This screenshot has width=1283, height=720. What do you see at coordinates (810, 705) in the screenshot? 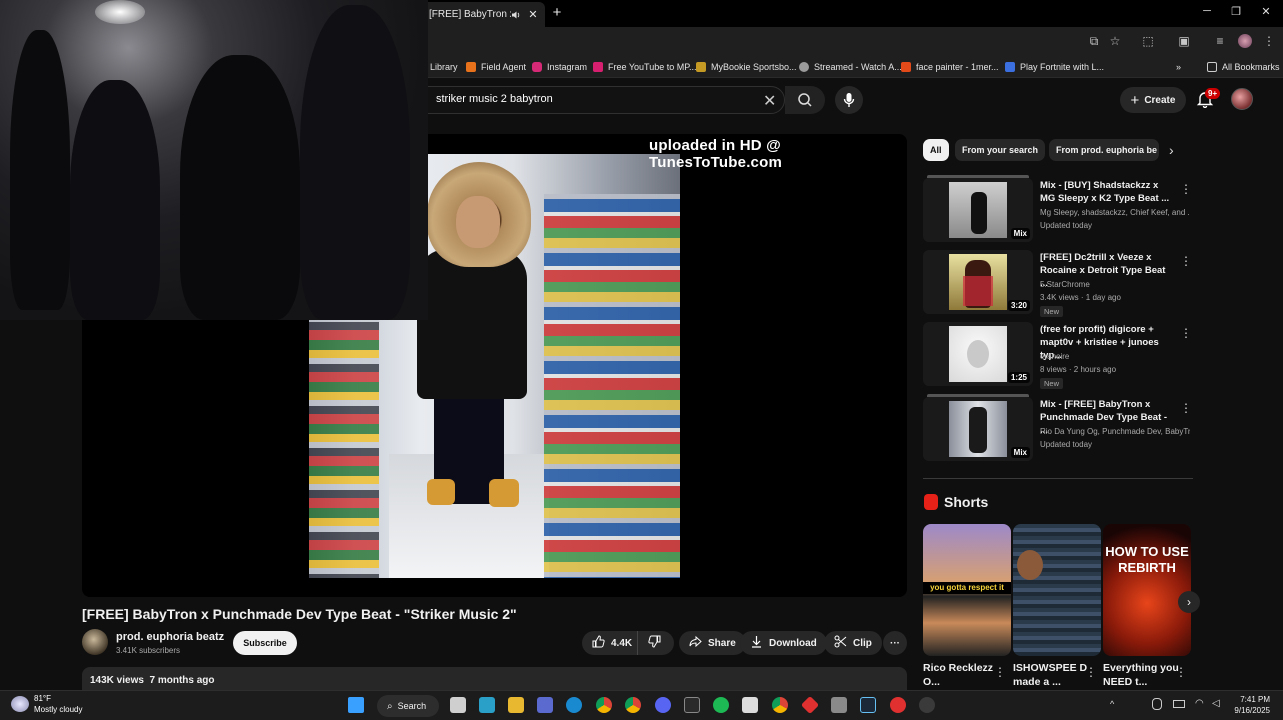
I see `roblox-icon` at bounding box center [810, 705].